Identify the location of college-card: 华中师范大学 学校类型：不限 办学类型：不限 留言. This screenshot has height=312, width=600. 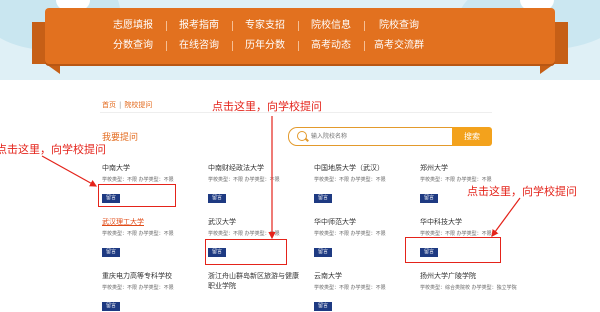
(364, 237).